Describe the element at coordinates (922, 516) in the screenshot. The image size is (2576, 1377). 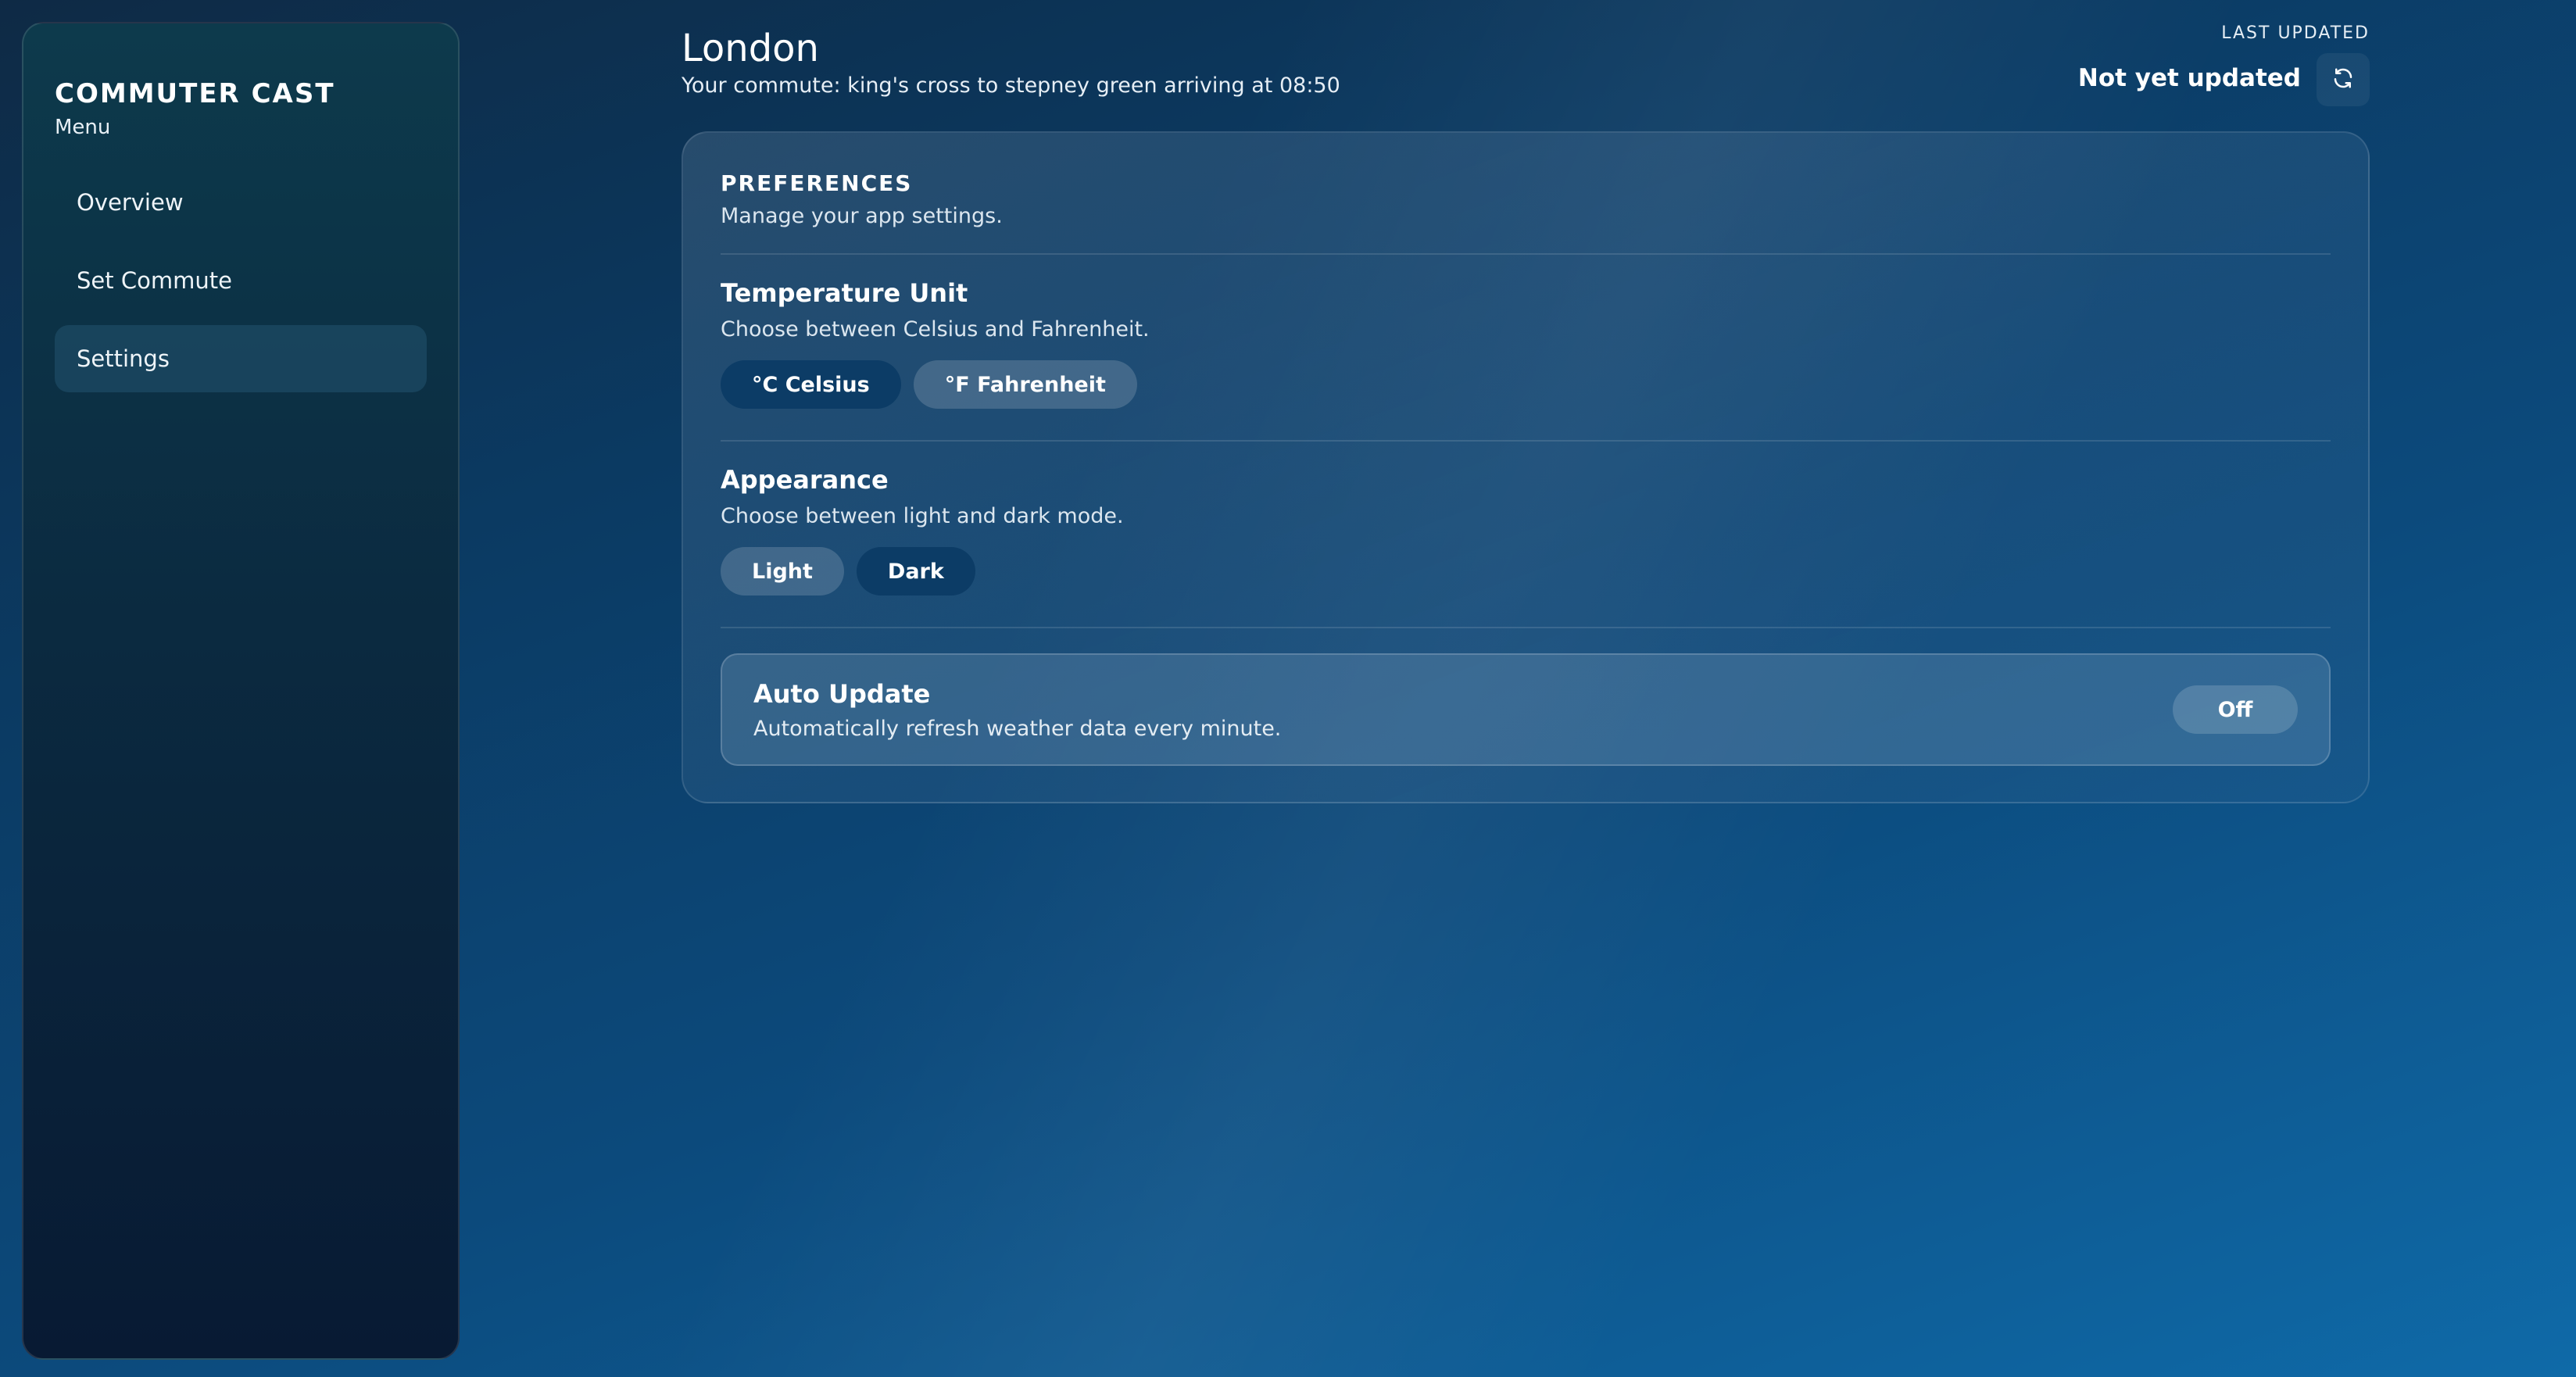
I see `appearance-description: Choose between light and dark mode.` at that location.